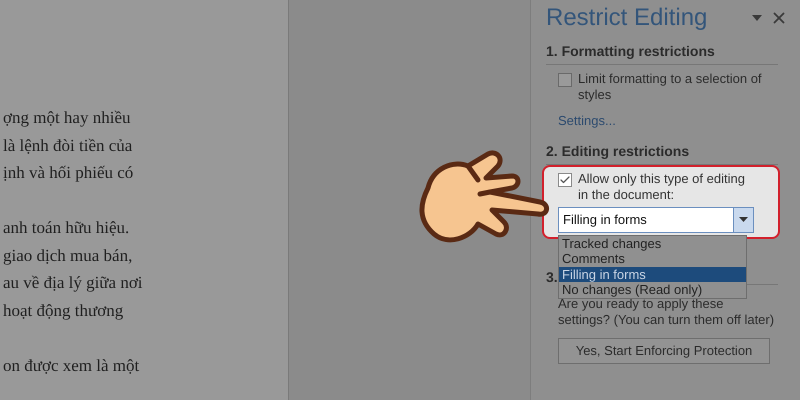 This screenshot has width=800, height=400. Describe the element at coordinates (71, 365) in the screenshot. I see `document-line: on được xem là một` at that location.